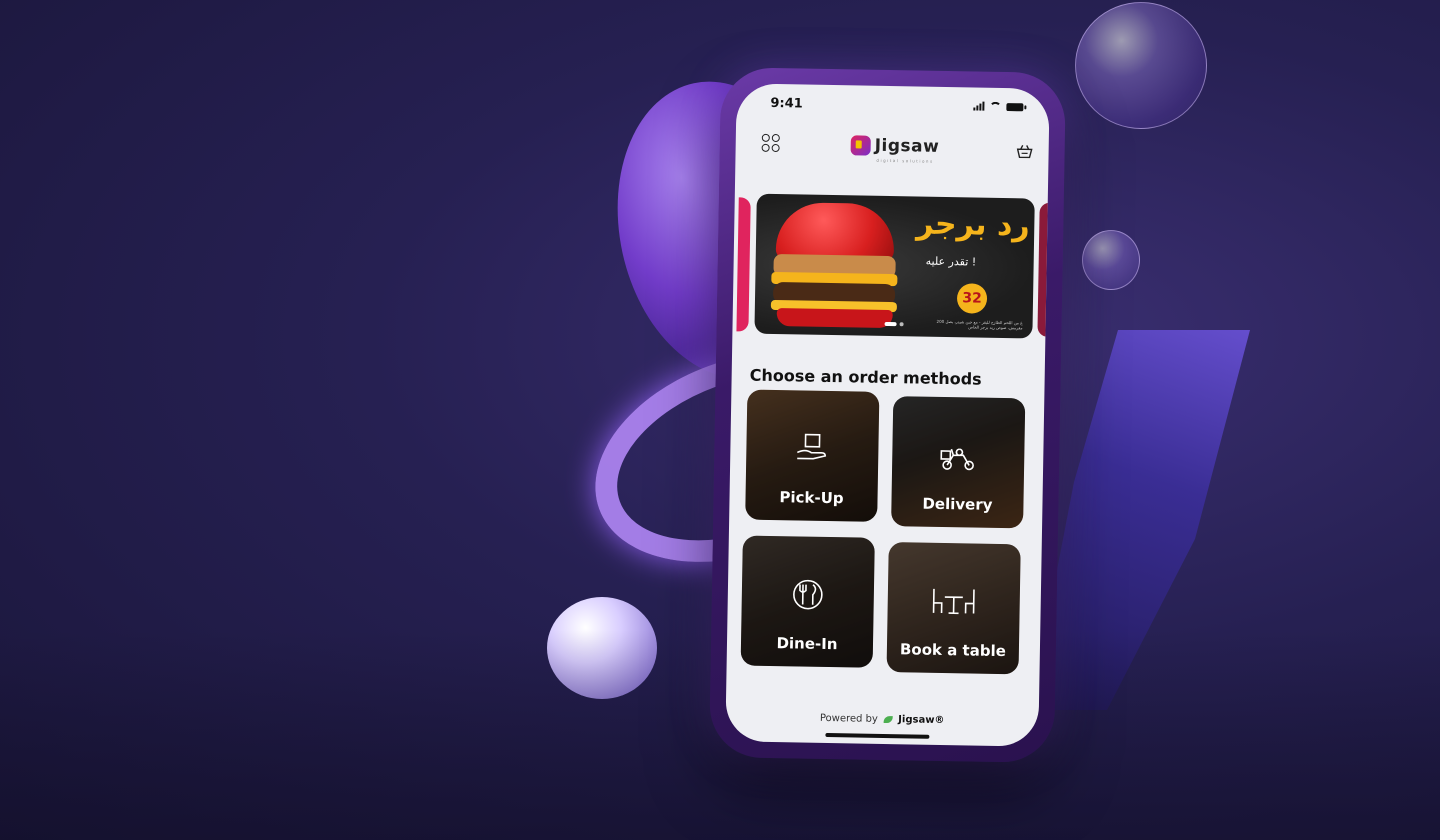 Image resolution: width=1440 pixels, height=840 pixels. Describe the element at coordinates (953, 650) in the screenshot. I see `book-table-label: Book a table` at that location.